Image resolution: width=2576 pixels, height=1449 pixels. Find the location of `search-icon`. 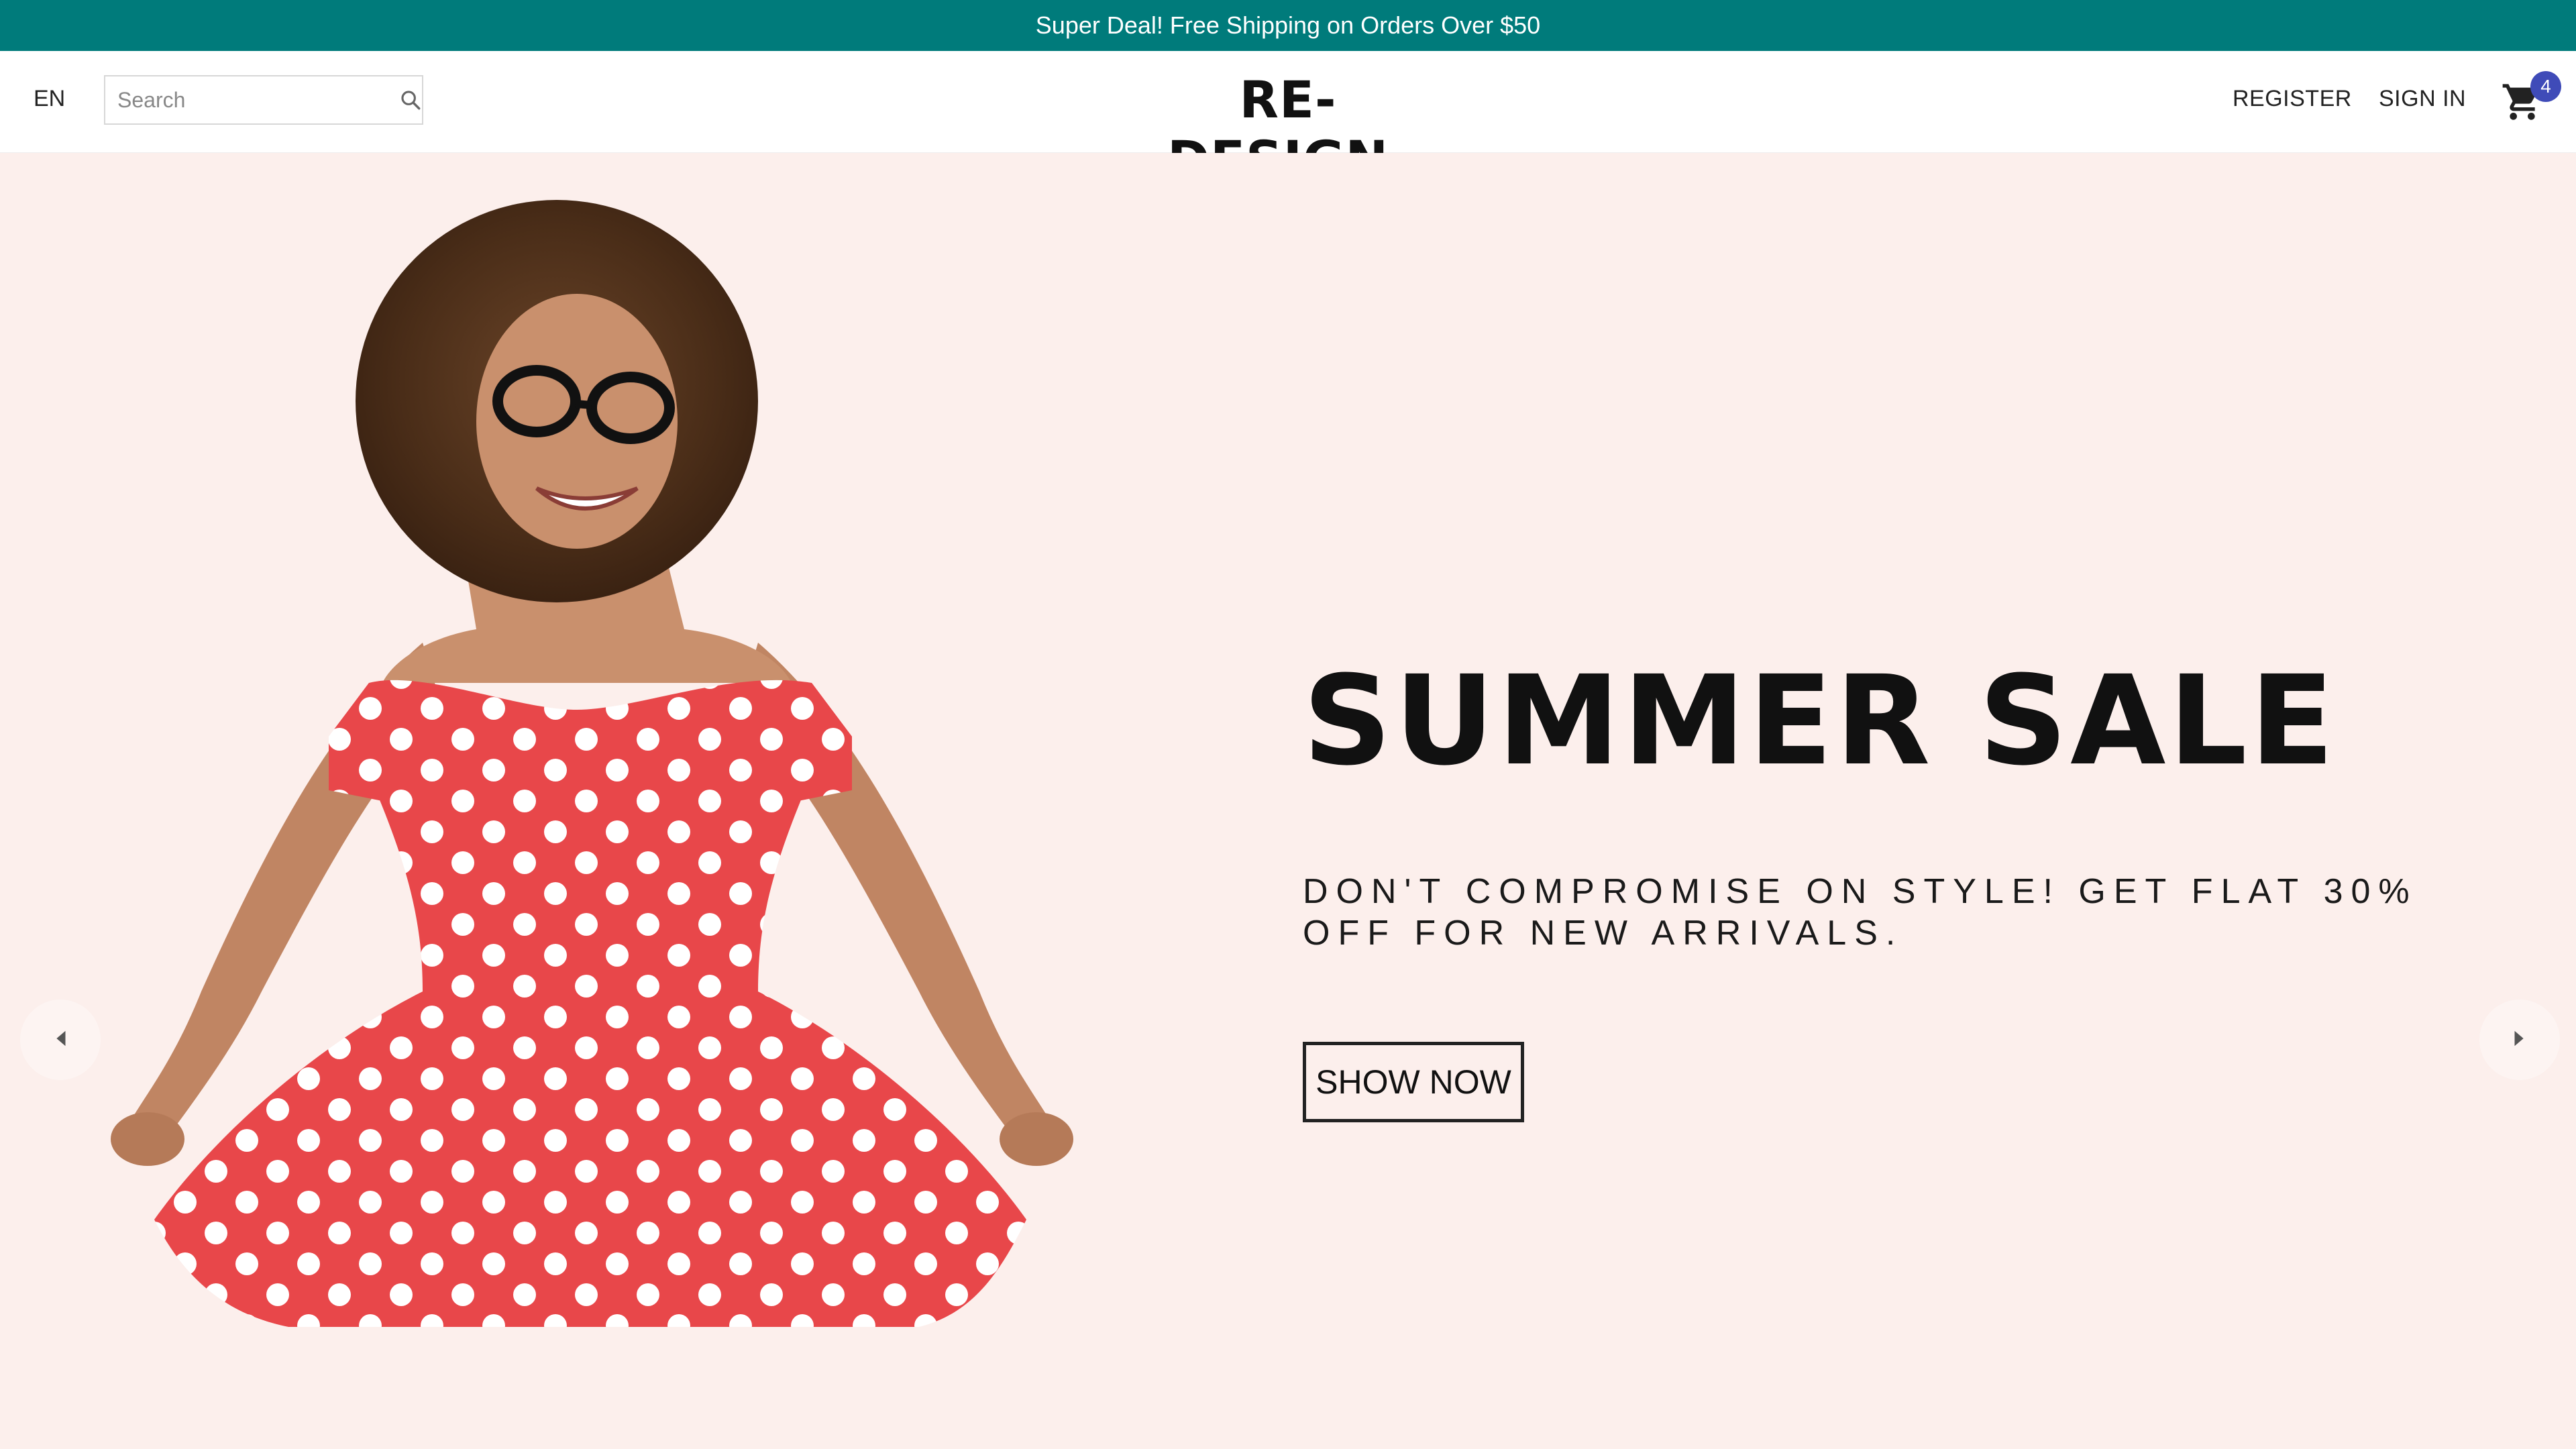

search-icon is located at coordinates (410, 99).